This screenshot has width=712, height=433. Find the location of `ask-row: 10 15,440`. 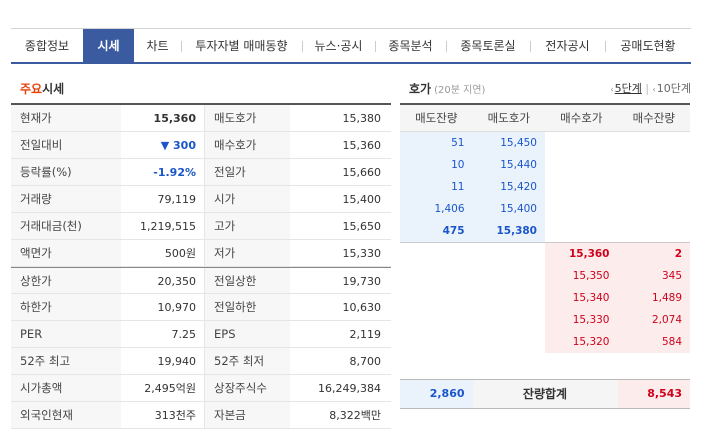

ask-row: 10 15,440 is located at coordinates (545, 165).